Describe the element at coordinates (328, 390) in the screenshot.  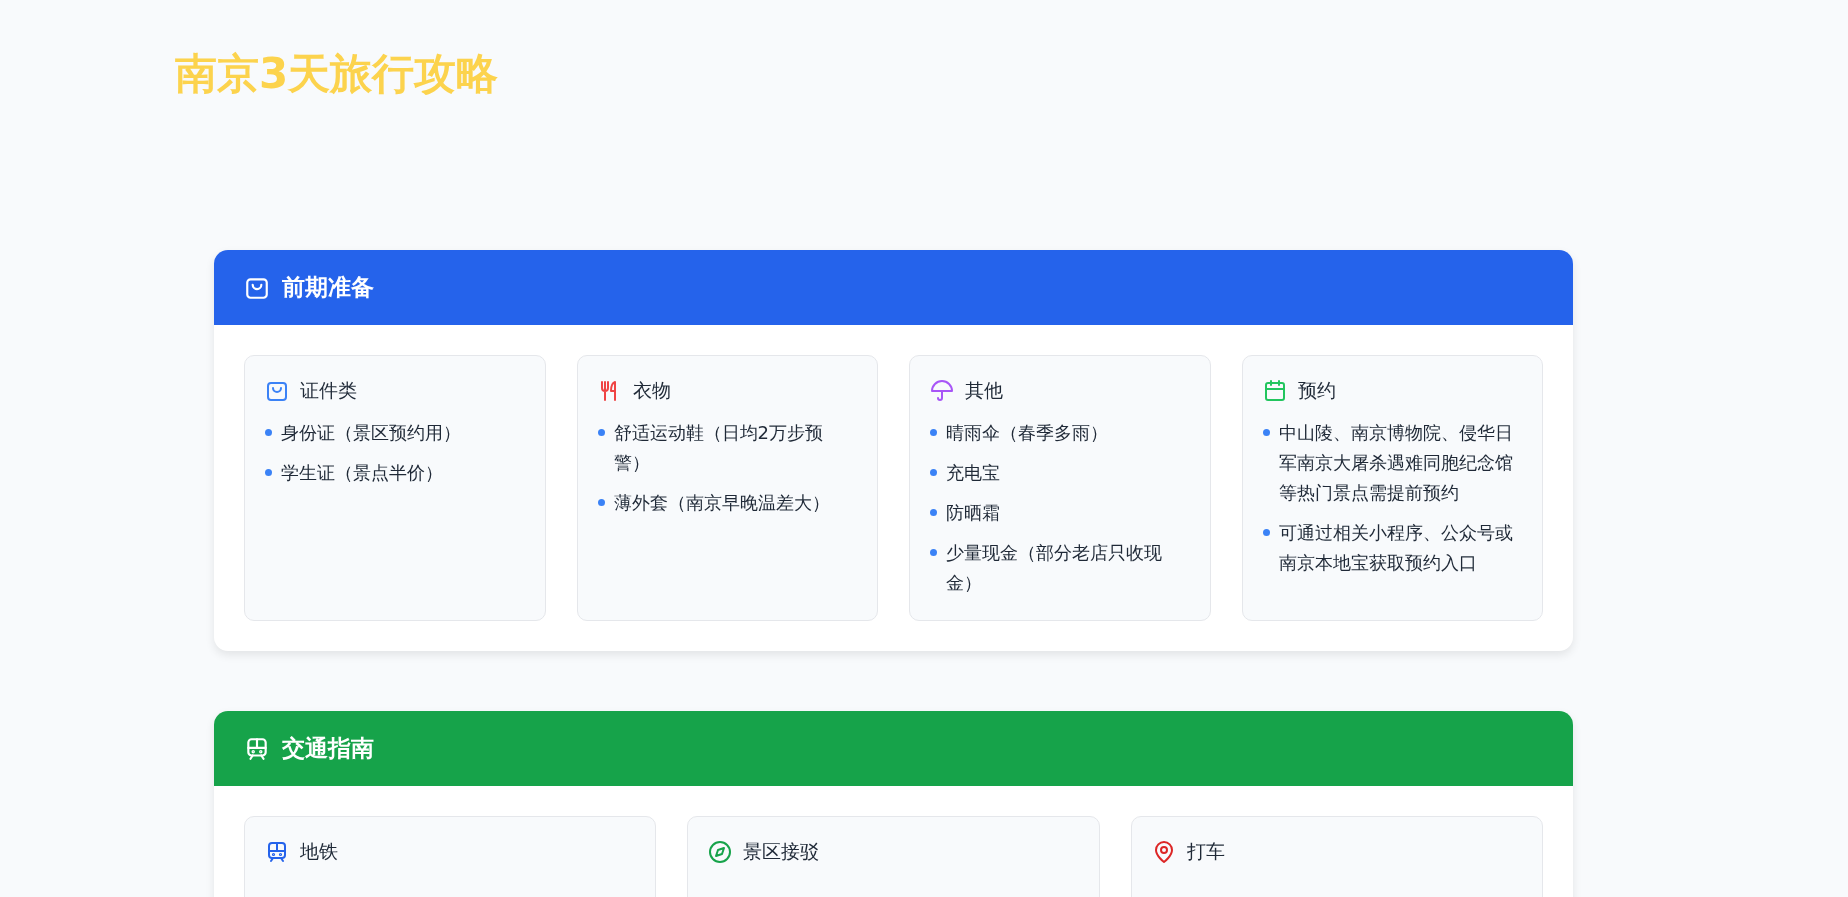
I see `card-title: 证件类` at that location.